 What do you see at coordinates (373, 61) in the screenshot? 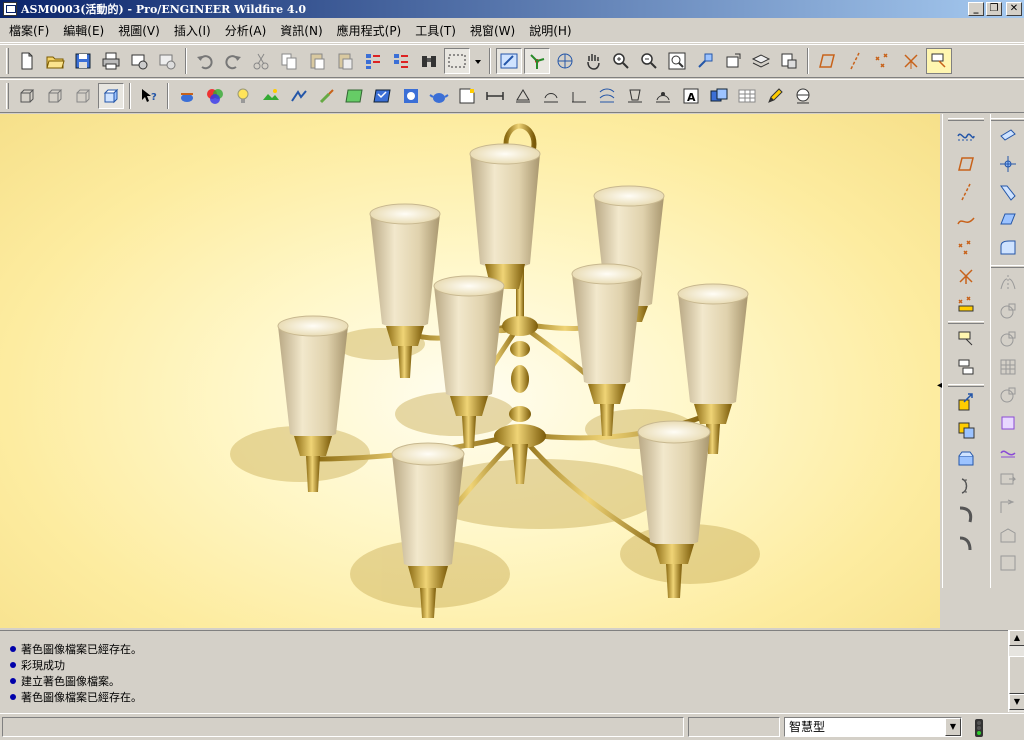
I see `regenerate-button` at bounding box center [373, 61].